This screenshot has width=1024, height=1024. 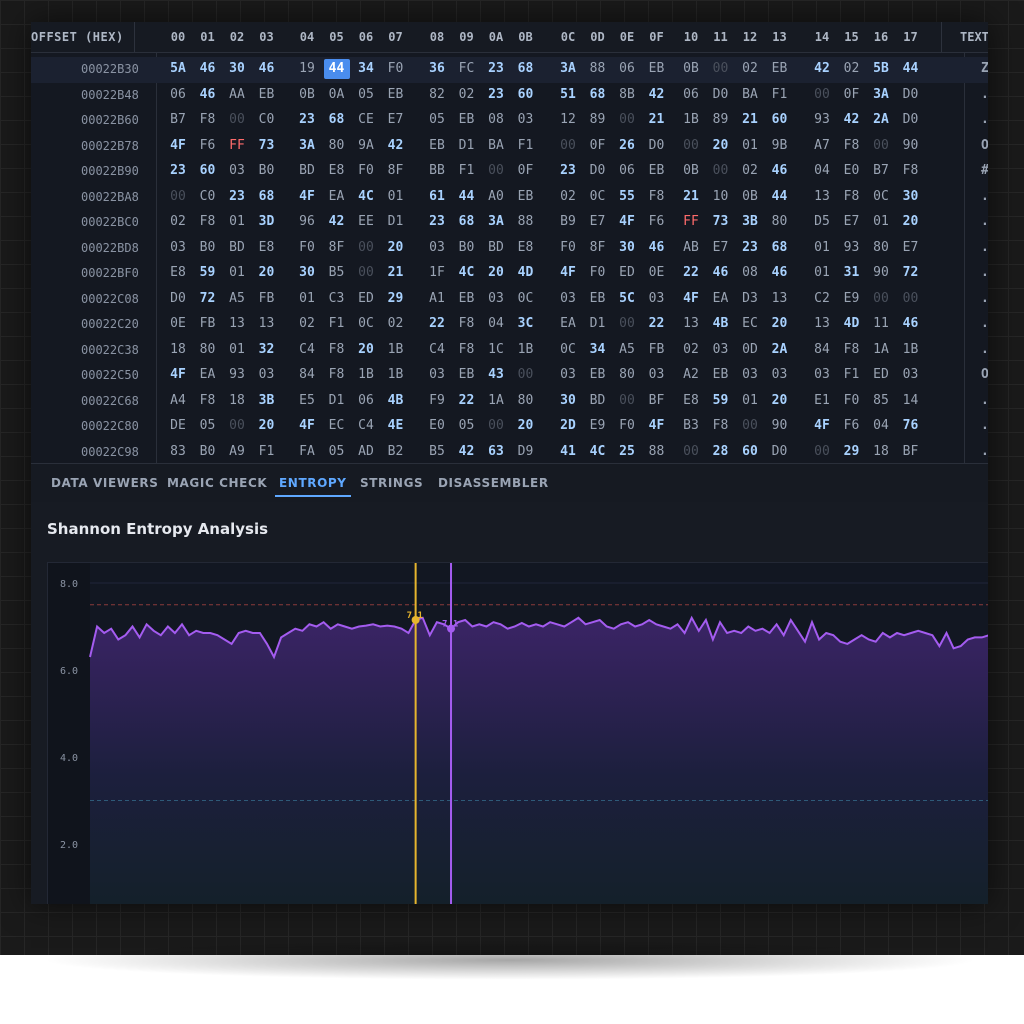 What do you see at coordinates (337, 94) in the screenshot?
I see `hex-byte: 0A` at bounding box center [337, 94].